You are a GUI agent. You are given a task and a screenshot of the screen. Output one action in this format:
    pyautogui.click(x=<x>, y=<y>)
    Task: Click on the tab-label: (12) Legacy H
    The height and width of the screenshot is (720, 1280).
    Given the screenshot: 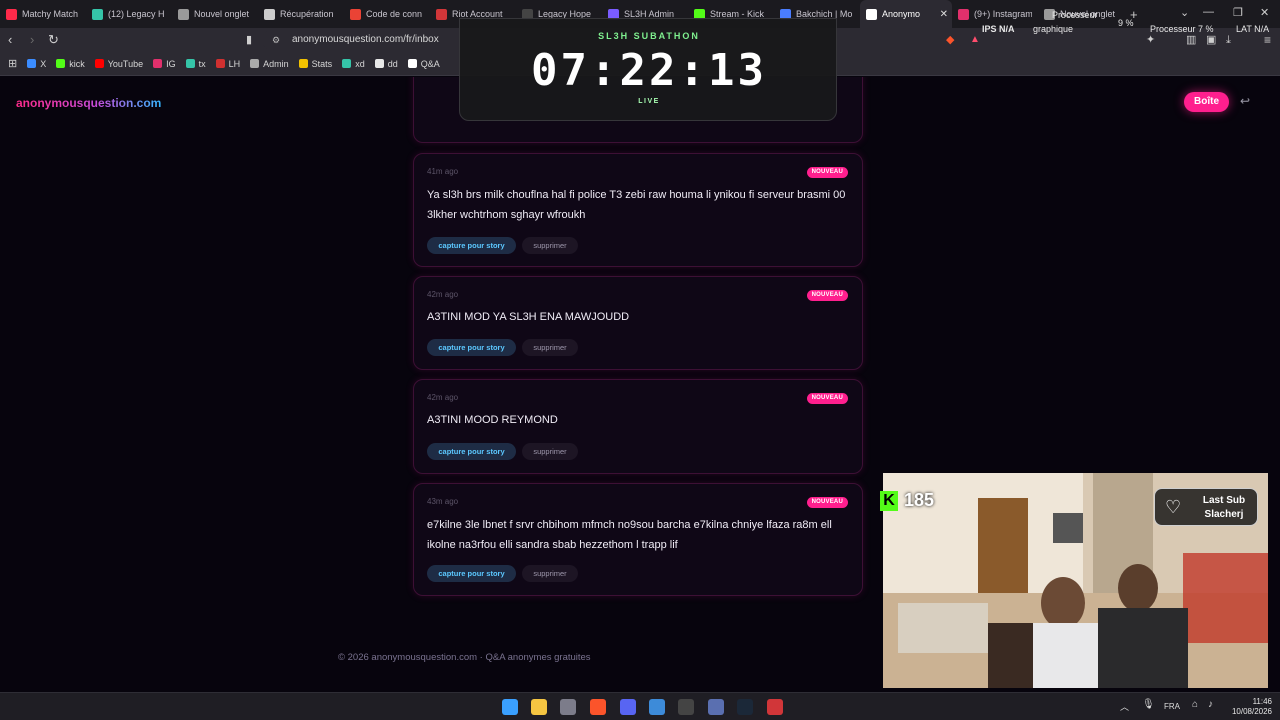 What is the action you would take?
    pyautogui.click(x=136, y=14)
    